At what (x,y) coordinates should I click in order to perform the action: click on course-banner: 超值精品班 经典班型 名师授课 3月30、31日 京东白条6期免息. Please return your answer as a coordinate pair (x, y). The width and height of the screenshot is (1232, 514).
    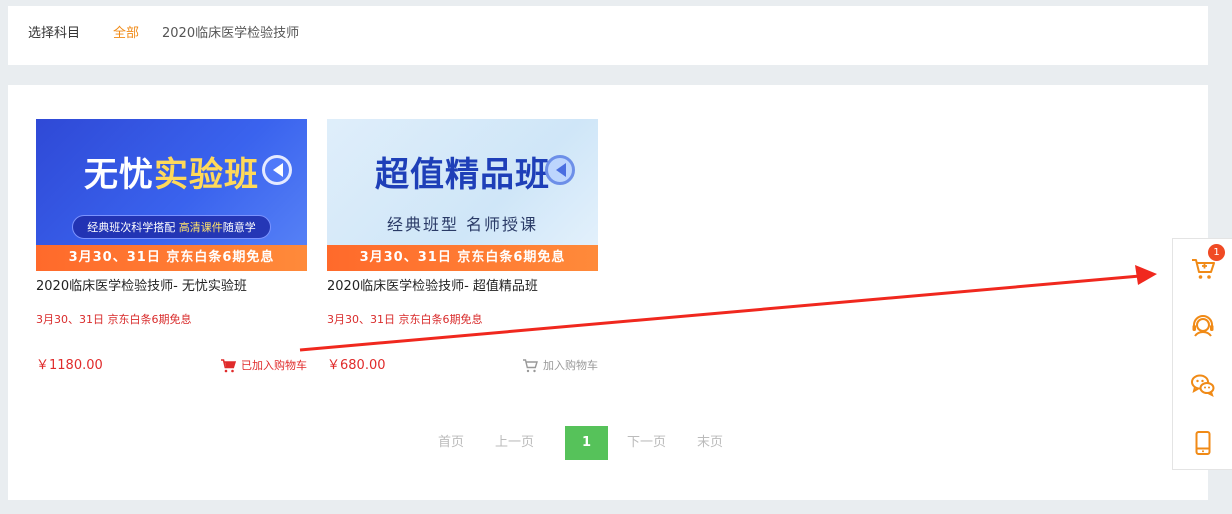
    Looking at the image, I should click on (462, 195).